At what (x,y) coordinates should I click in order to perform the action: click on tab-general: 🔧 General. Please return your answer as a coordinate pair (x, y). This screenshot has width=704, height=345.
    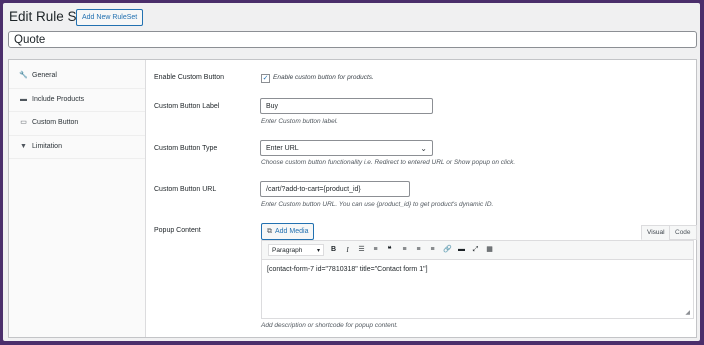
    Looking at the image, I should click on (77, 77).